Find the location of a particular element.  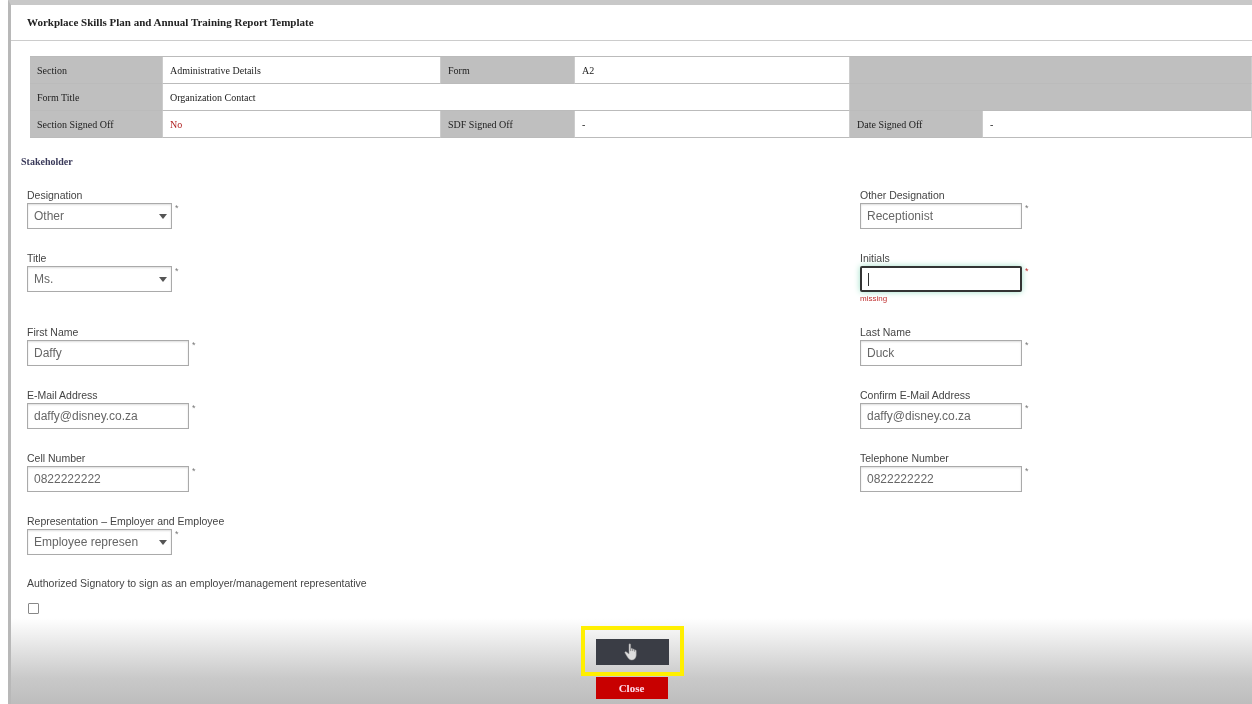

header-cell: Form is located at coordinates (508, 70).